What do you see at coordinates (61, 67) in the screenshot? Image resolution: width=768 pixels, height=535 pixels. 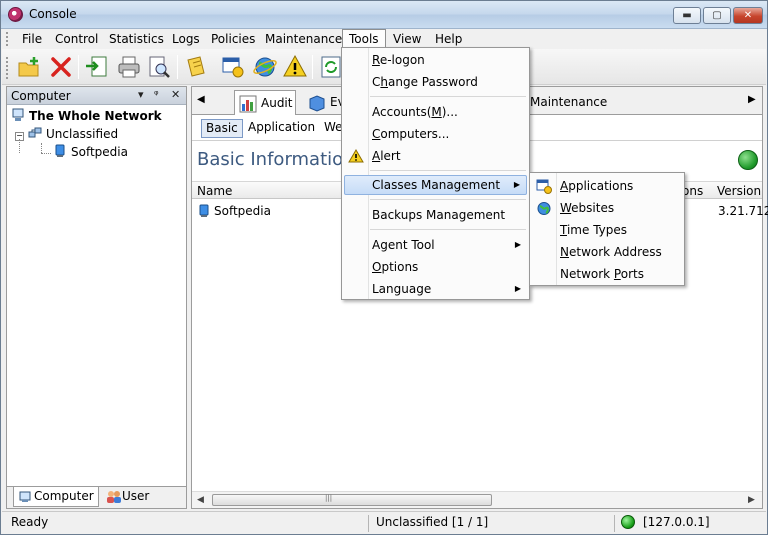 I see `delete-icon` at bounding box center [61, 67].